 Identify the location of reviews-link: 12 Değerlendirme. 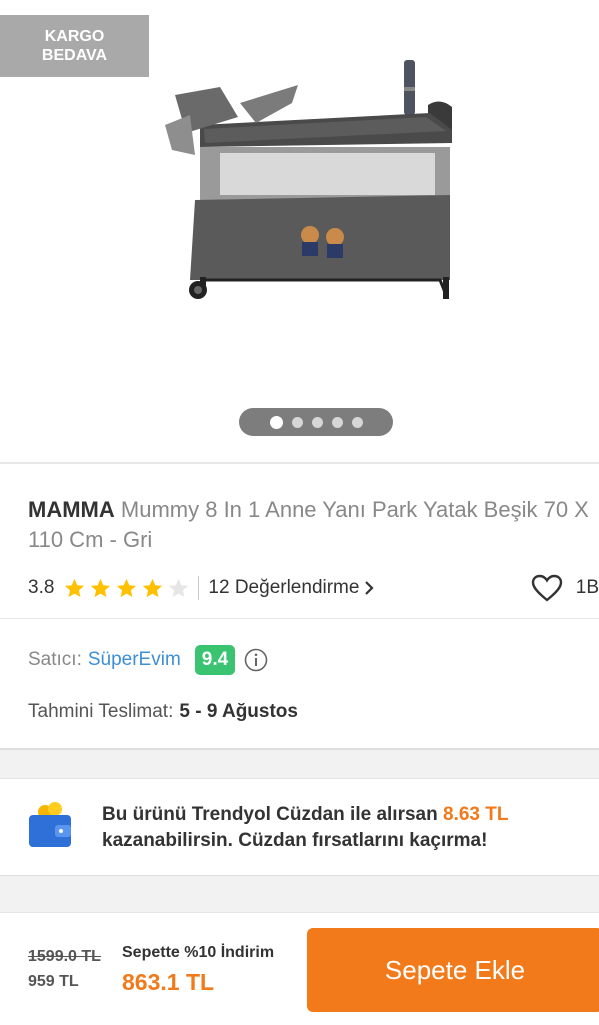
(291, 588).